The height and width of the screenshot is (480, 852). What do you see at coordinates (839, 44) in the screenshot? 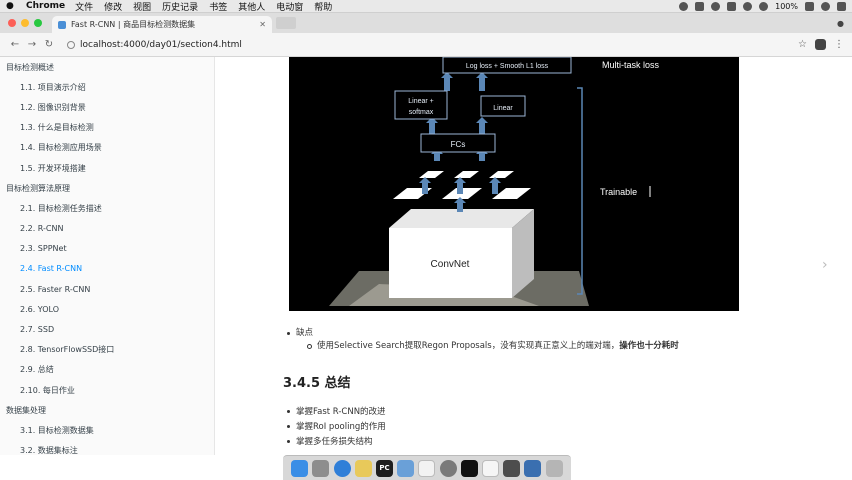
I see `more-menu-icon: ⋮` at bounding box center [839, 44].